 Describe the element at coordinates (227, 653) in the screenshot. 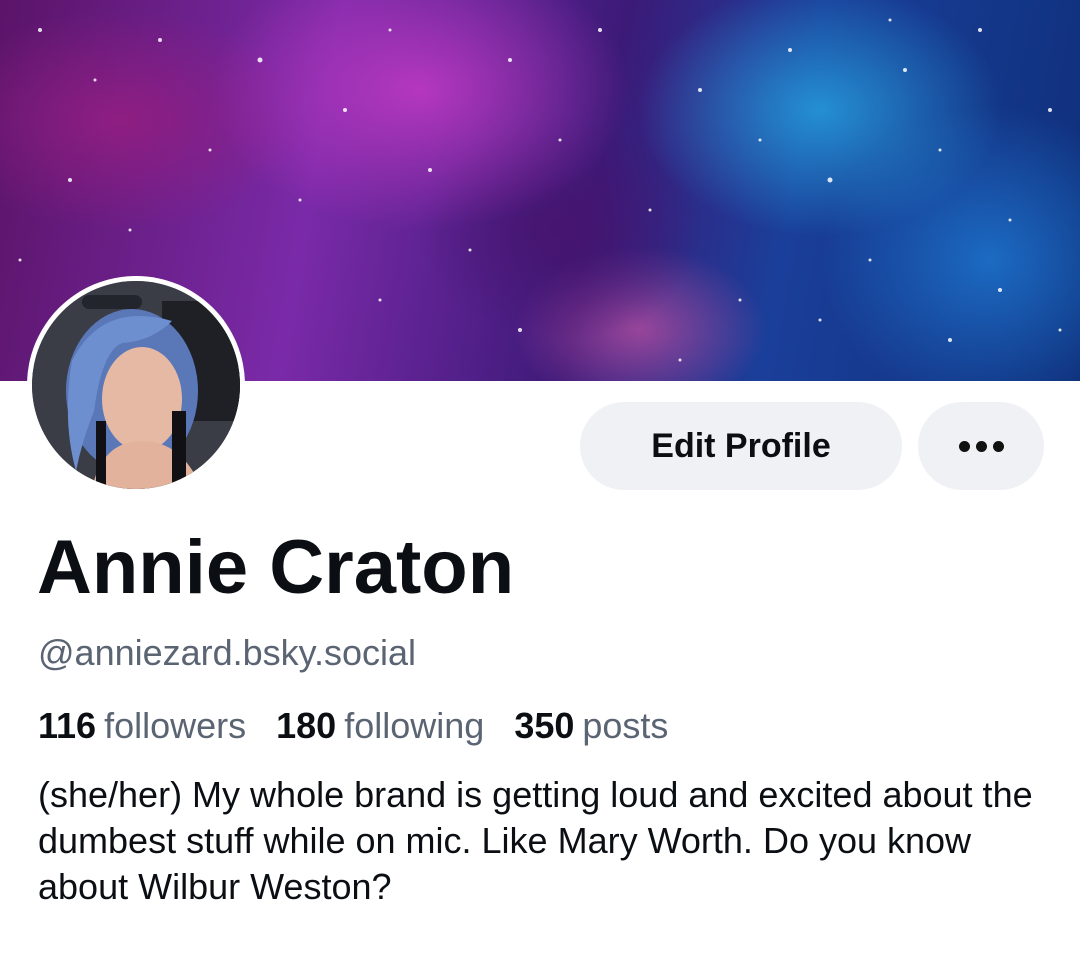

I see `profile-handle: @anniezard.bsky.social` at that location.